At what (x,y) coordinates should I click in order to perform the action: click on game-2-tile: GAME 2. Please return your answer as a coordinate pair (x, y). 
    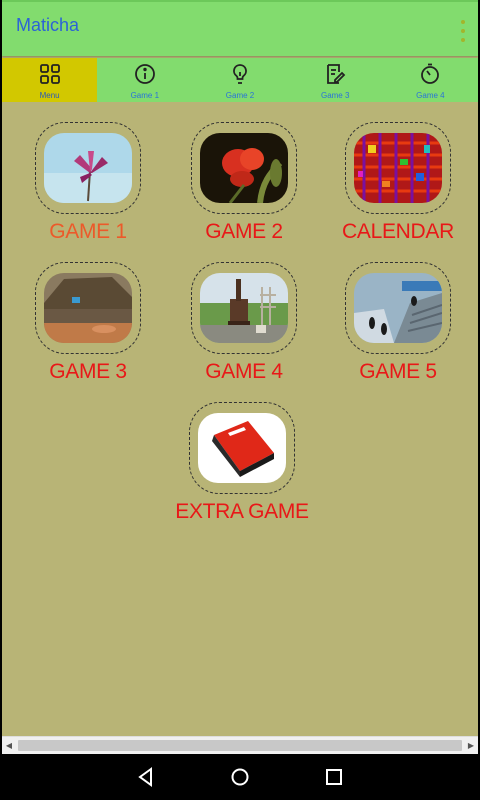
    Looking at the image, I should click on (244, 187).